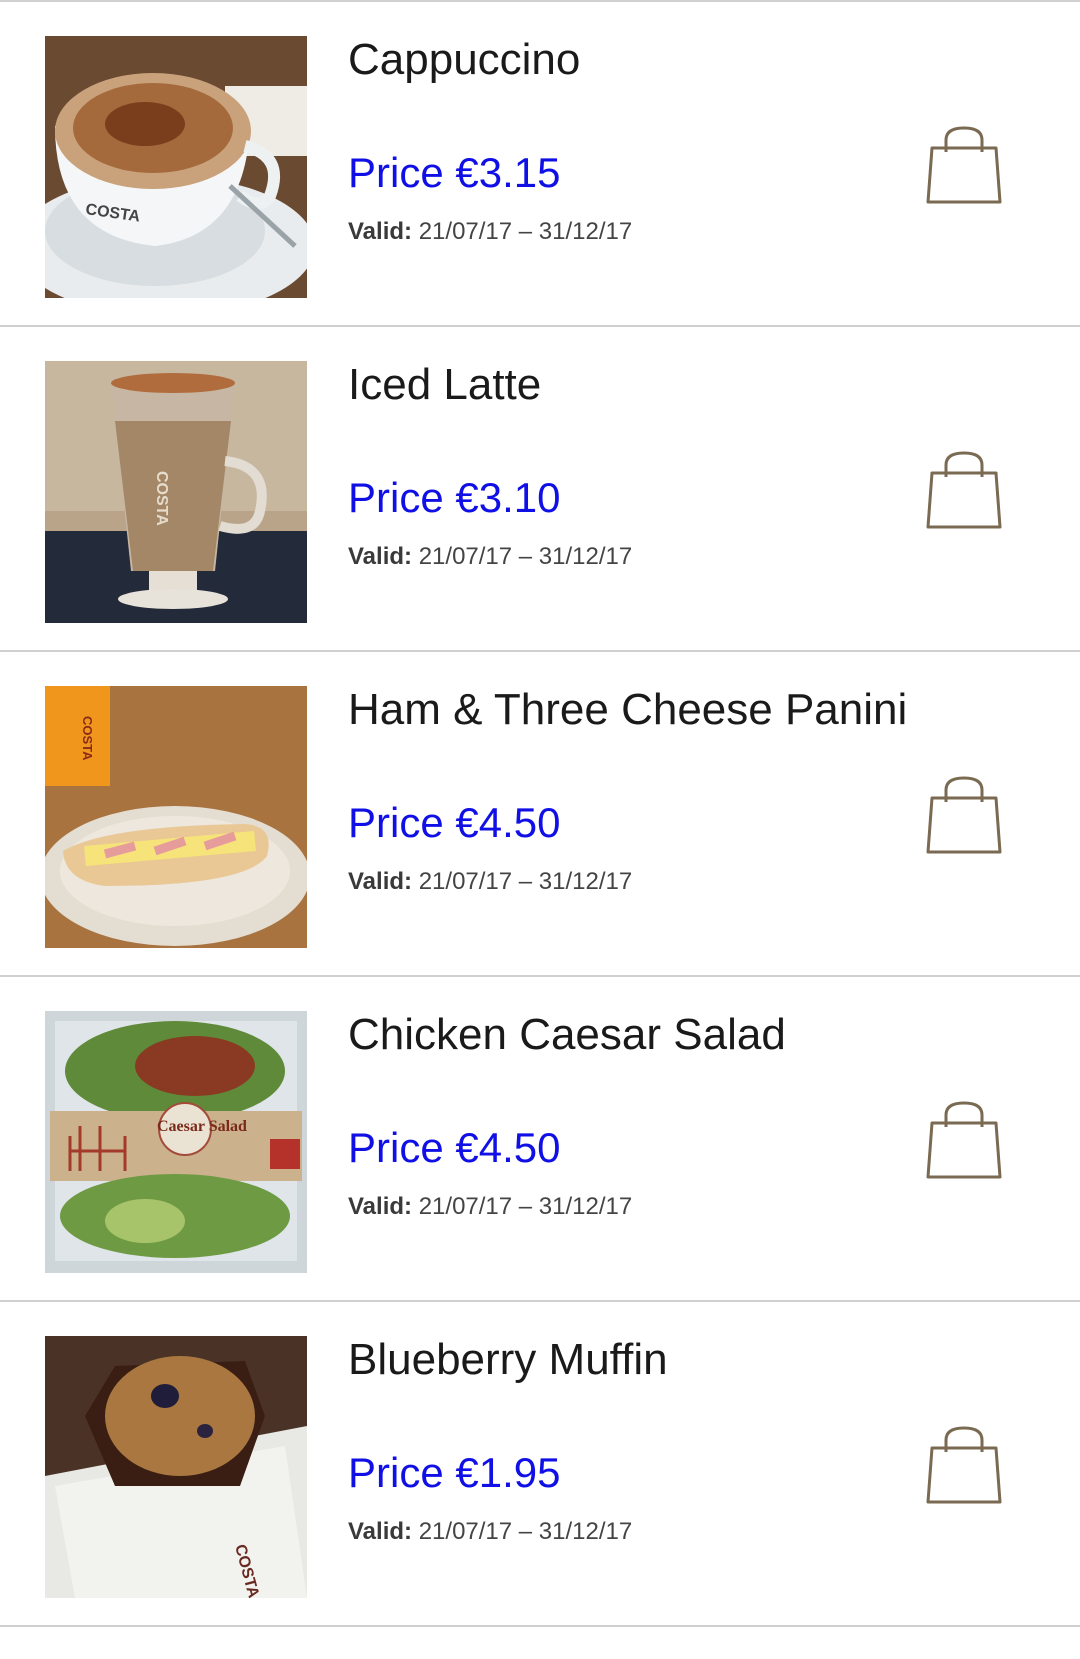 Image resolution: width=1080 pixels, height=1659 pixels. Describe the element at coordinates (540, 1626) in the screenshot. I see `divider` at that location.